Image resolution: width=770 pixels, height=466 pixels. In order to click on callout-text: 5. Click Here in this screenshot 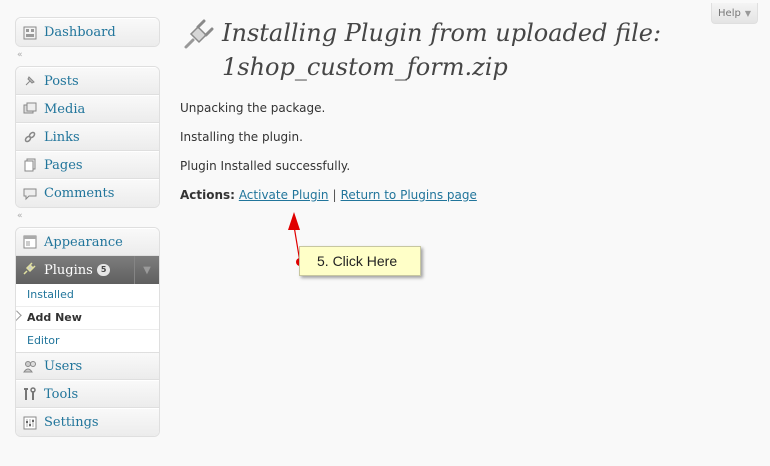, I will do `click(357, 261)`.